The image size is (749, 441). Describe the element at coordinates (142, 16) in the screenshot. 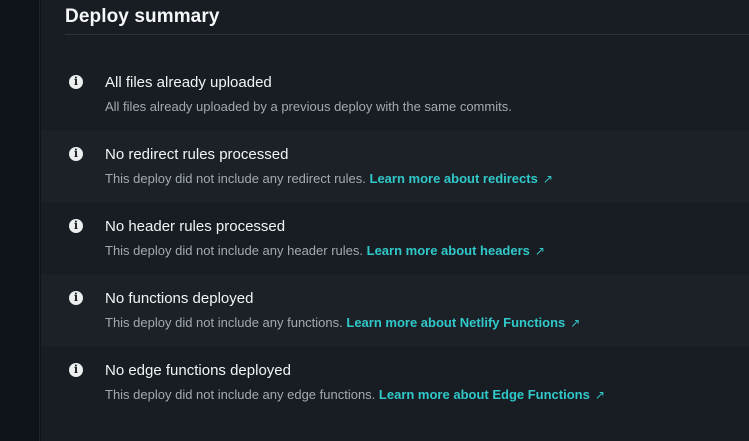

I see `card-title: Deploy summary` at that location.